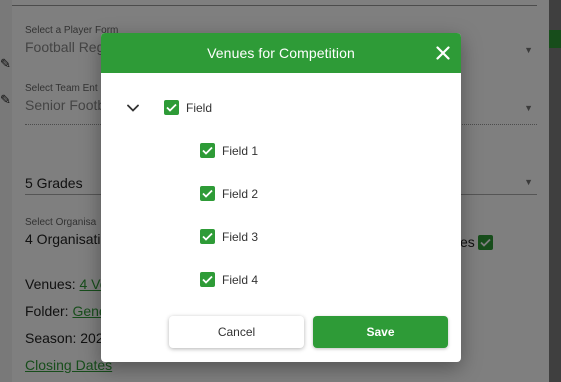 The width and height of the screenshot is (561, 382). I want to click on field-label: Field, so click(199, 107).